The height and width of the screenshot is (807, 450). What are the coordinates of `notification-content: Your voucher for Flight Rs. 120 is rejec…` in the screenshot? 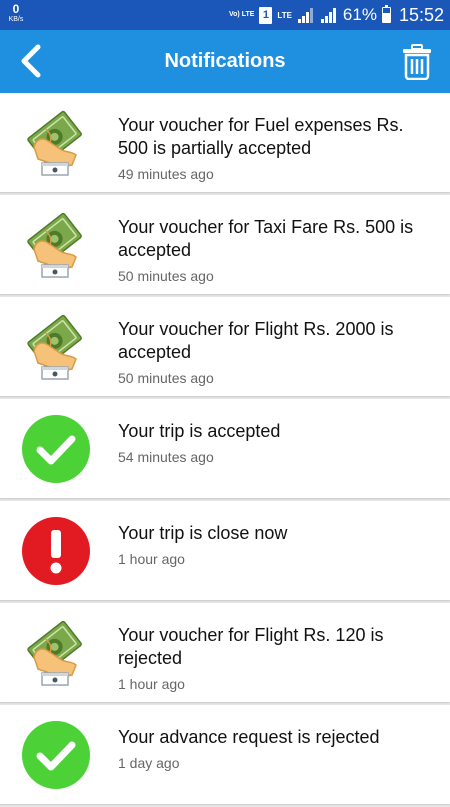 It's located at (275, 658).